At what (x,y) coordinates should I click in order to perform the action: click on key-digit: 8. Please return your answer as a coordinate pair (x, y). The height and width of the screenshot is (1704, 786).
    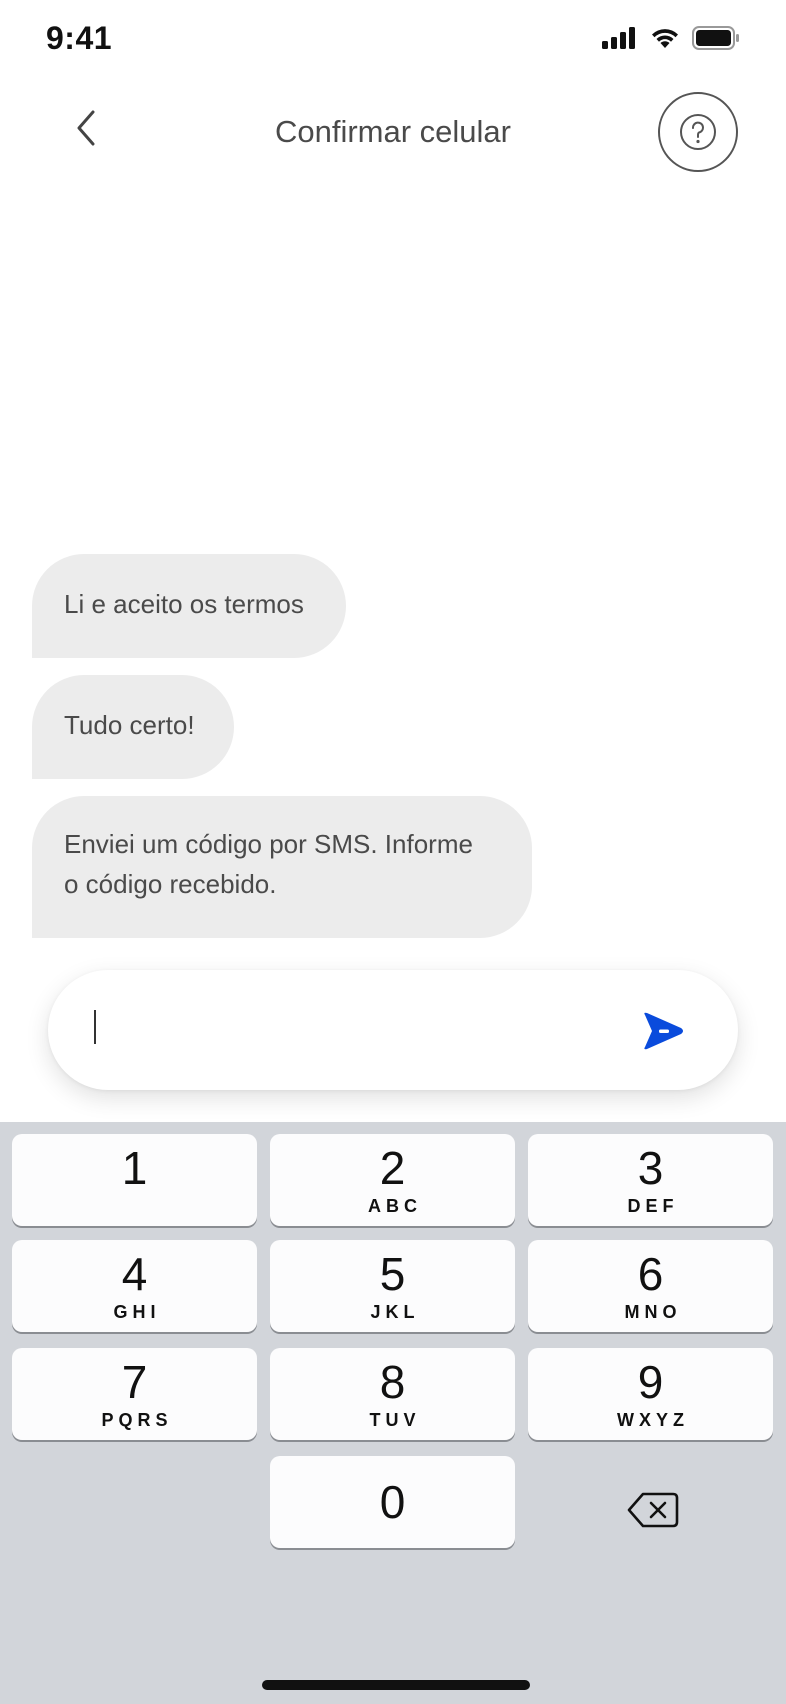
    Looking at the image, I should click on (392, 1382).